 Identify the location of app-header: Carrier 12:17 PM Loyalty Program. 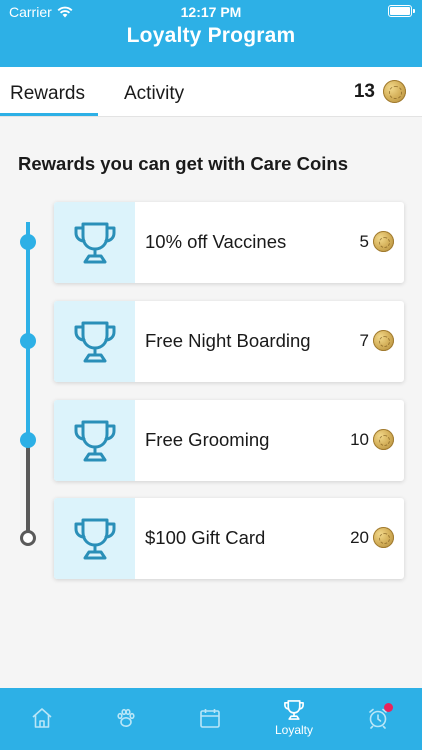
(211, 33).